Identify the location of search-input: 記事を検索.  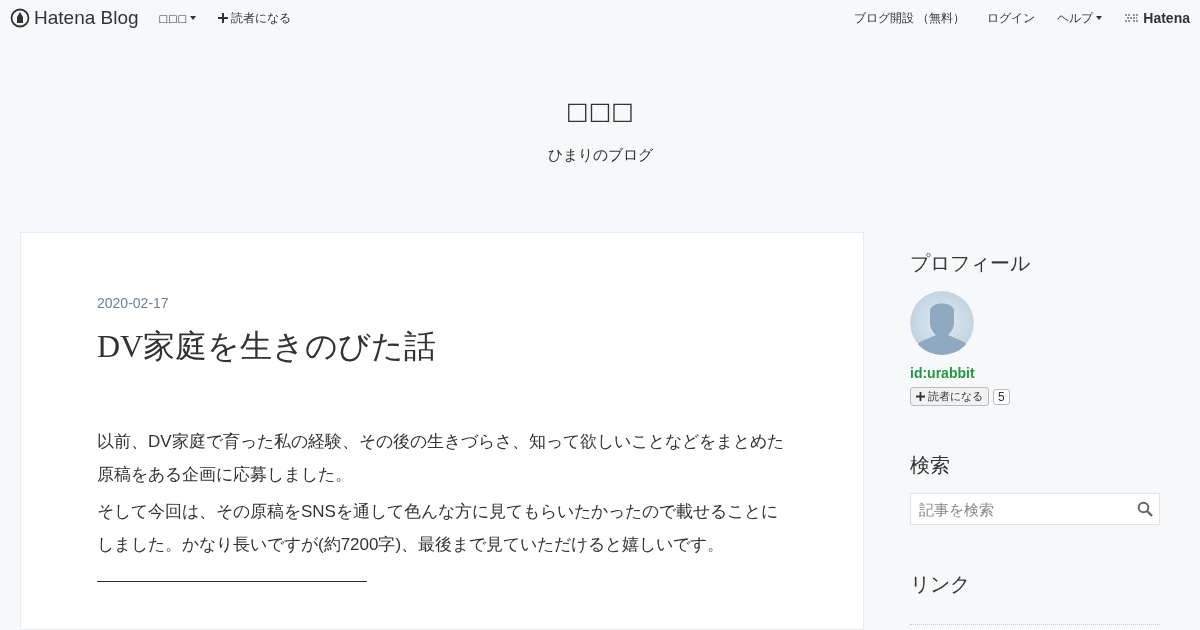
(1019, 509).